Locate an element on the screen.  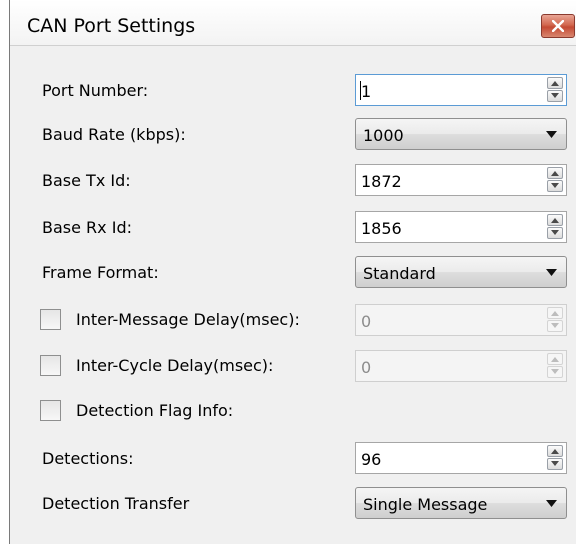
base-rx-id-spinner is located at coordinates (555, 227).